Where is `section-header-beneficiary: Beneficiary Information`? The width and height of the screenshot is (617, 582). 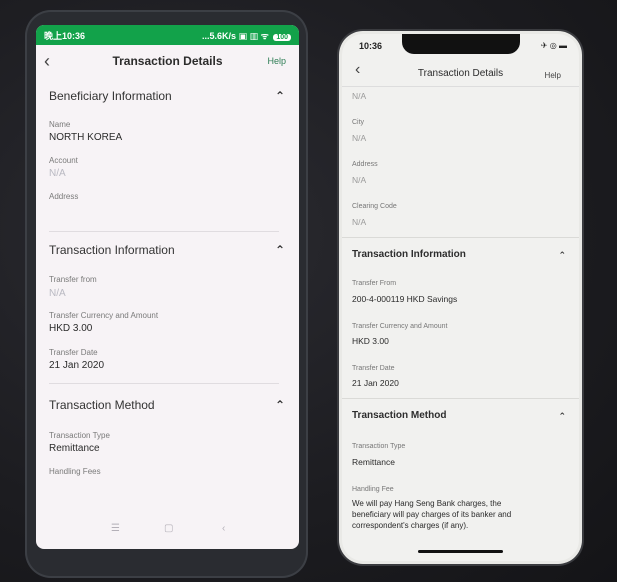
section-header-beneficiary: Beneficiary Information is located at coordinates (110, 96).